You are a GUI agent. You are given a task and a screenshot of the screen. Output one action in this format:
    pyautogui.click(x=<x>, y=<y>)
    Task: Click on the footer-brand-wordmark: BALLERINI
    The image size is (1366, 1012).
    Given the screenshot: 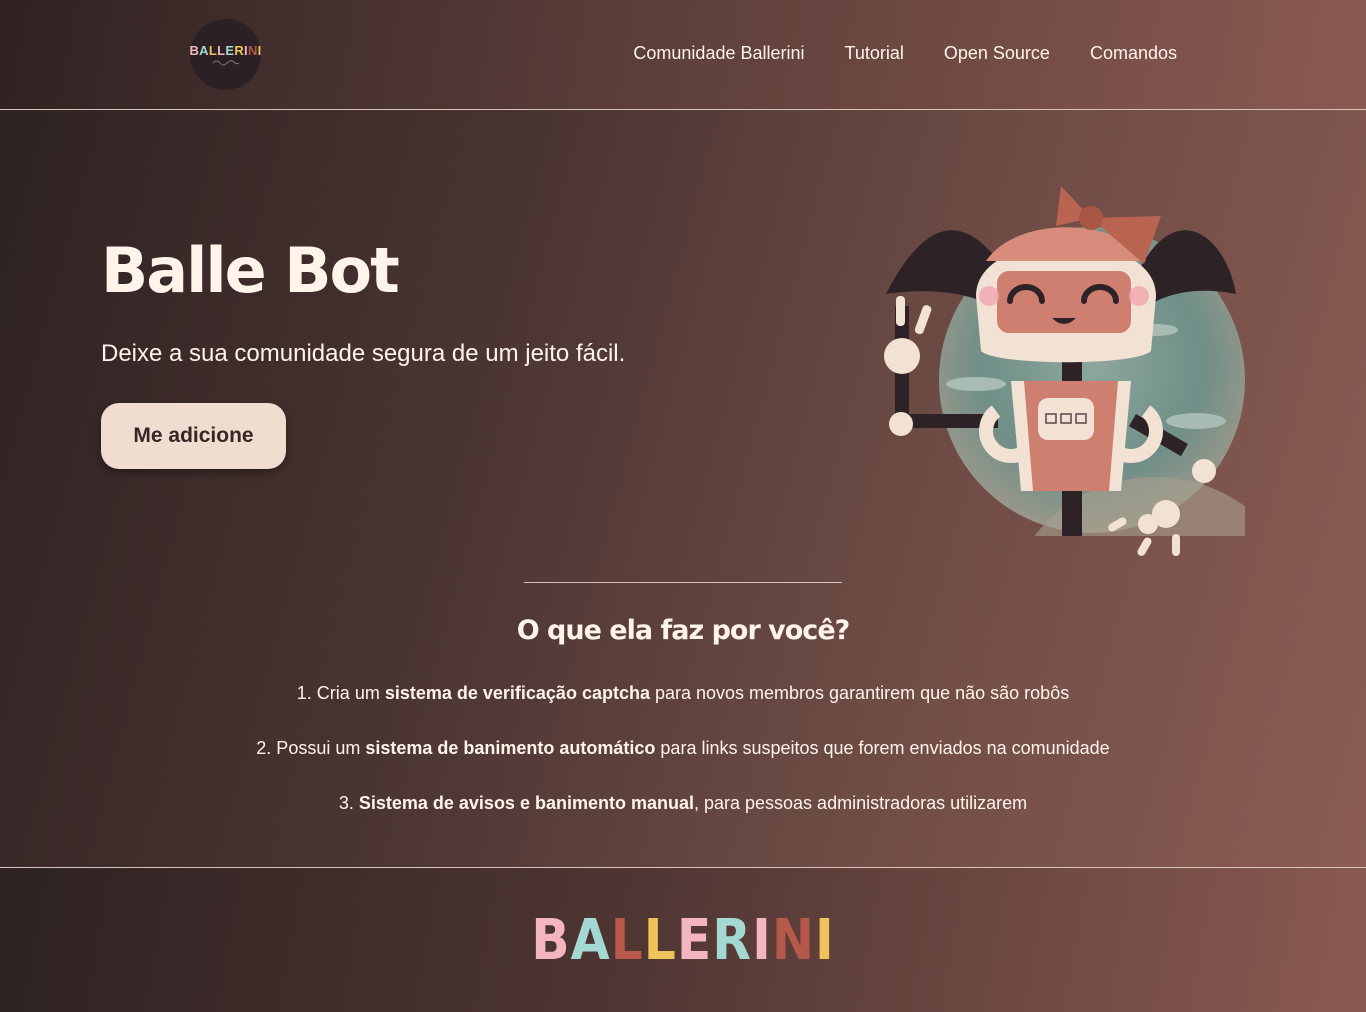 What is the action you would take?
    pyautogui.click(x=683, y=940)
    